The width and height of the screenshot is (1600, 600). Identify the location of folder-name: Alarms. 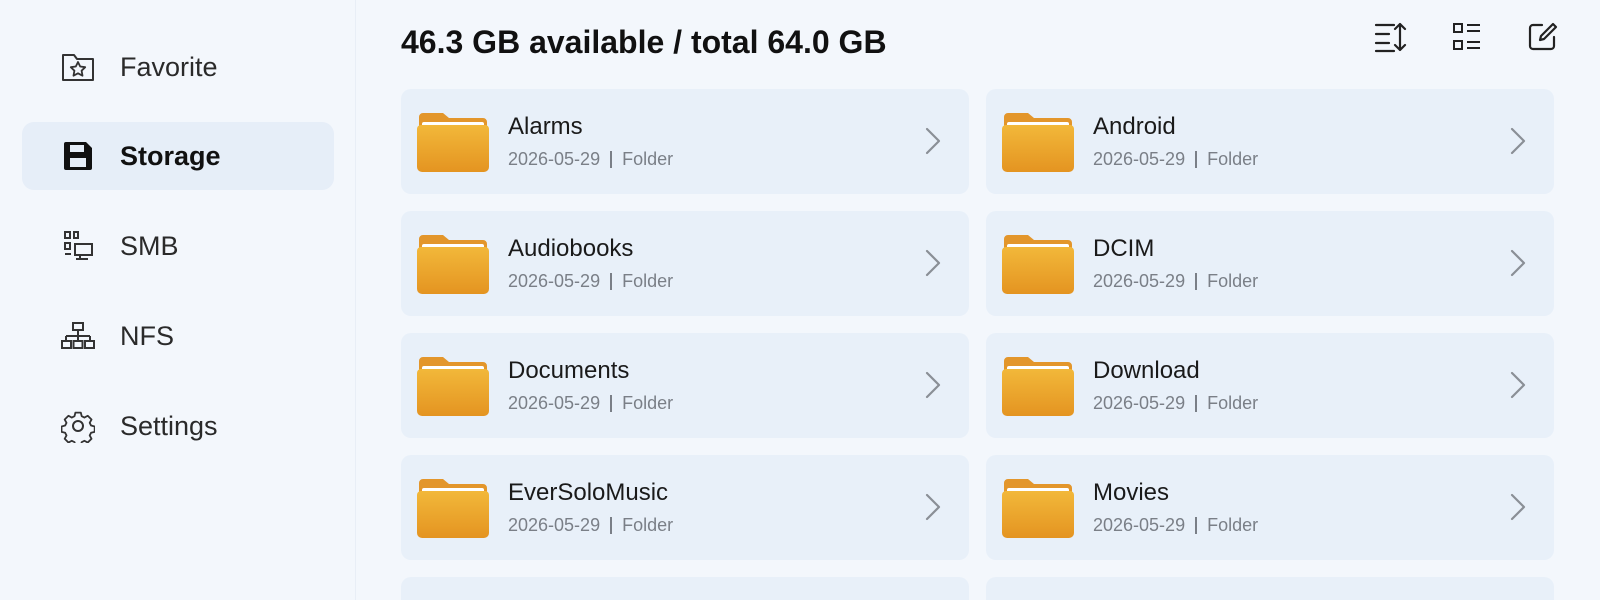
(545, 126).